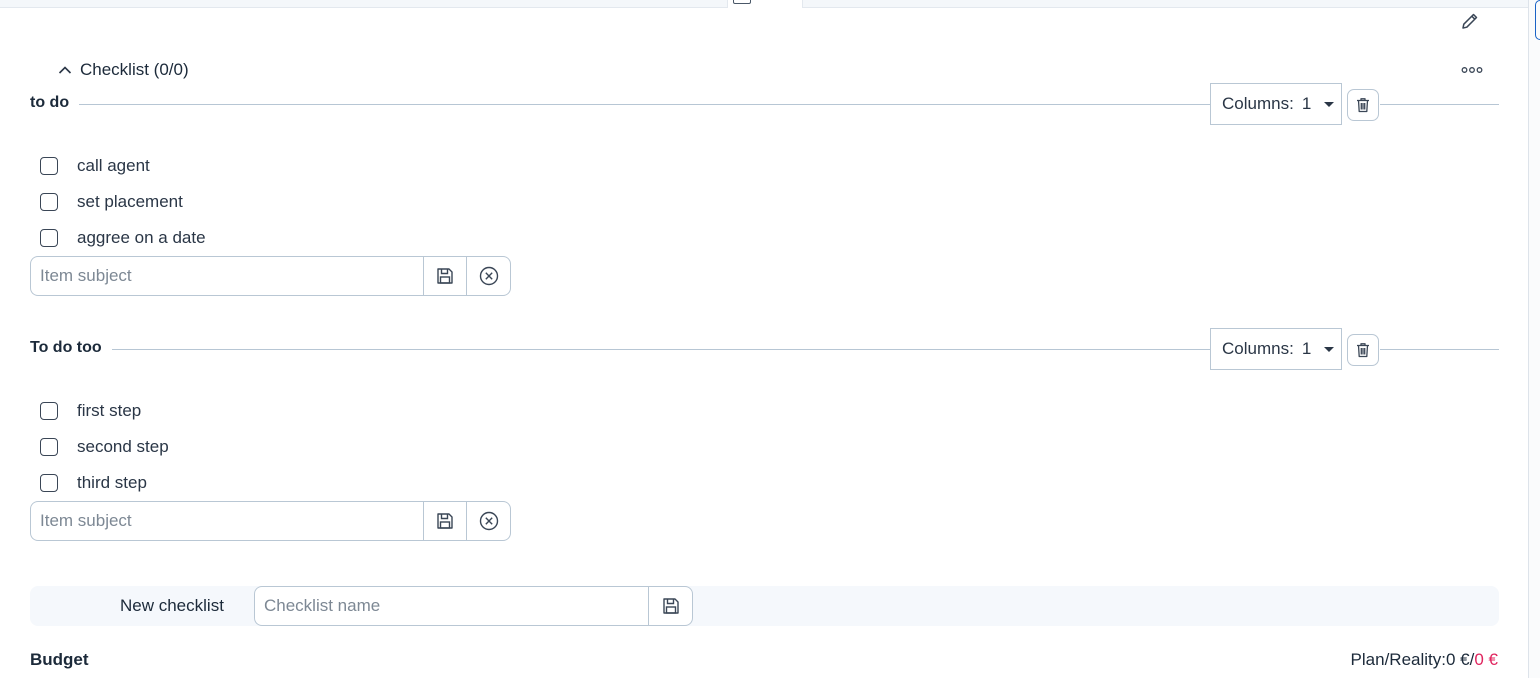  I want to click on new-checklist-bar: New checklist, so click(764, 606).